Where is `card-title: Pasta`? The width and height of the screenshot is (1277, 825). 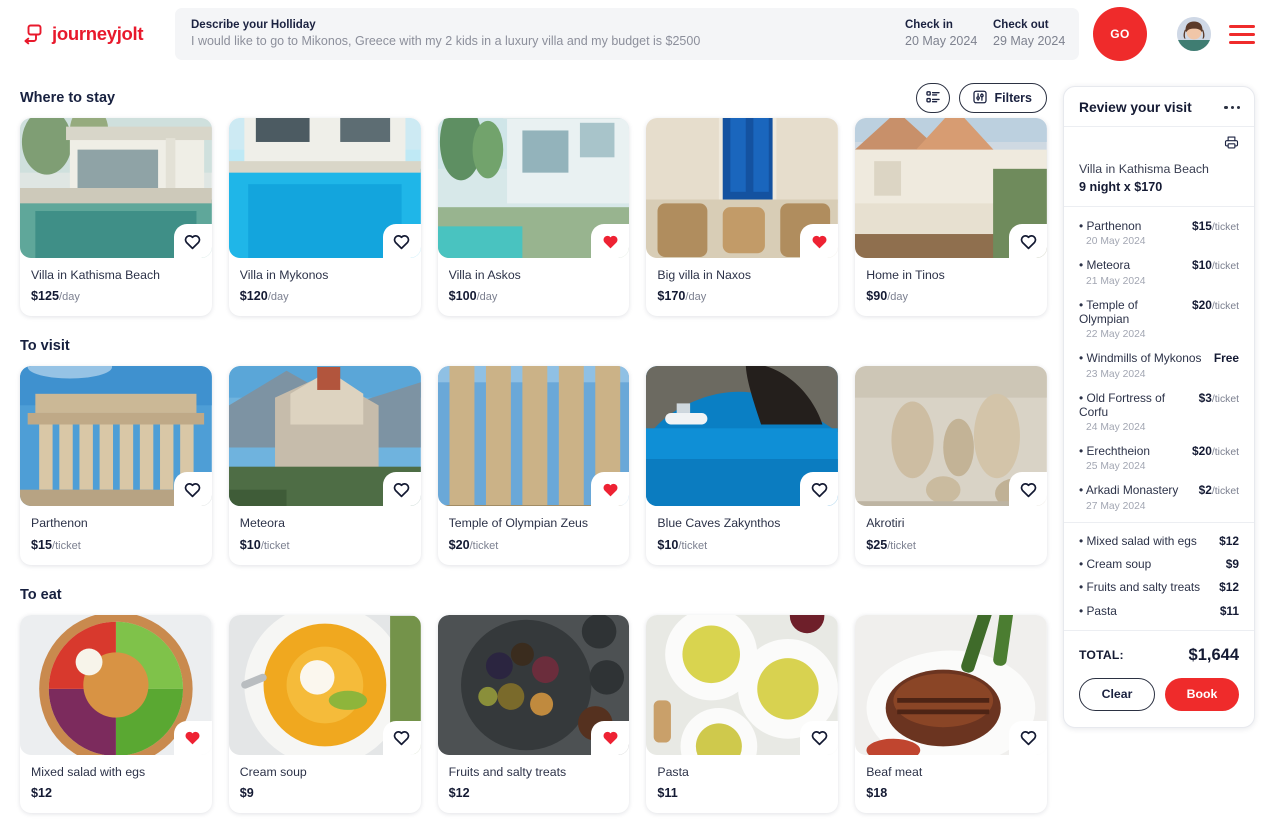
card-title: Pasta is located at coordinates (673, 771).